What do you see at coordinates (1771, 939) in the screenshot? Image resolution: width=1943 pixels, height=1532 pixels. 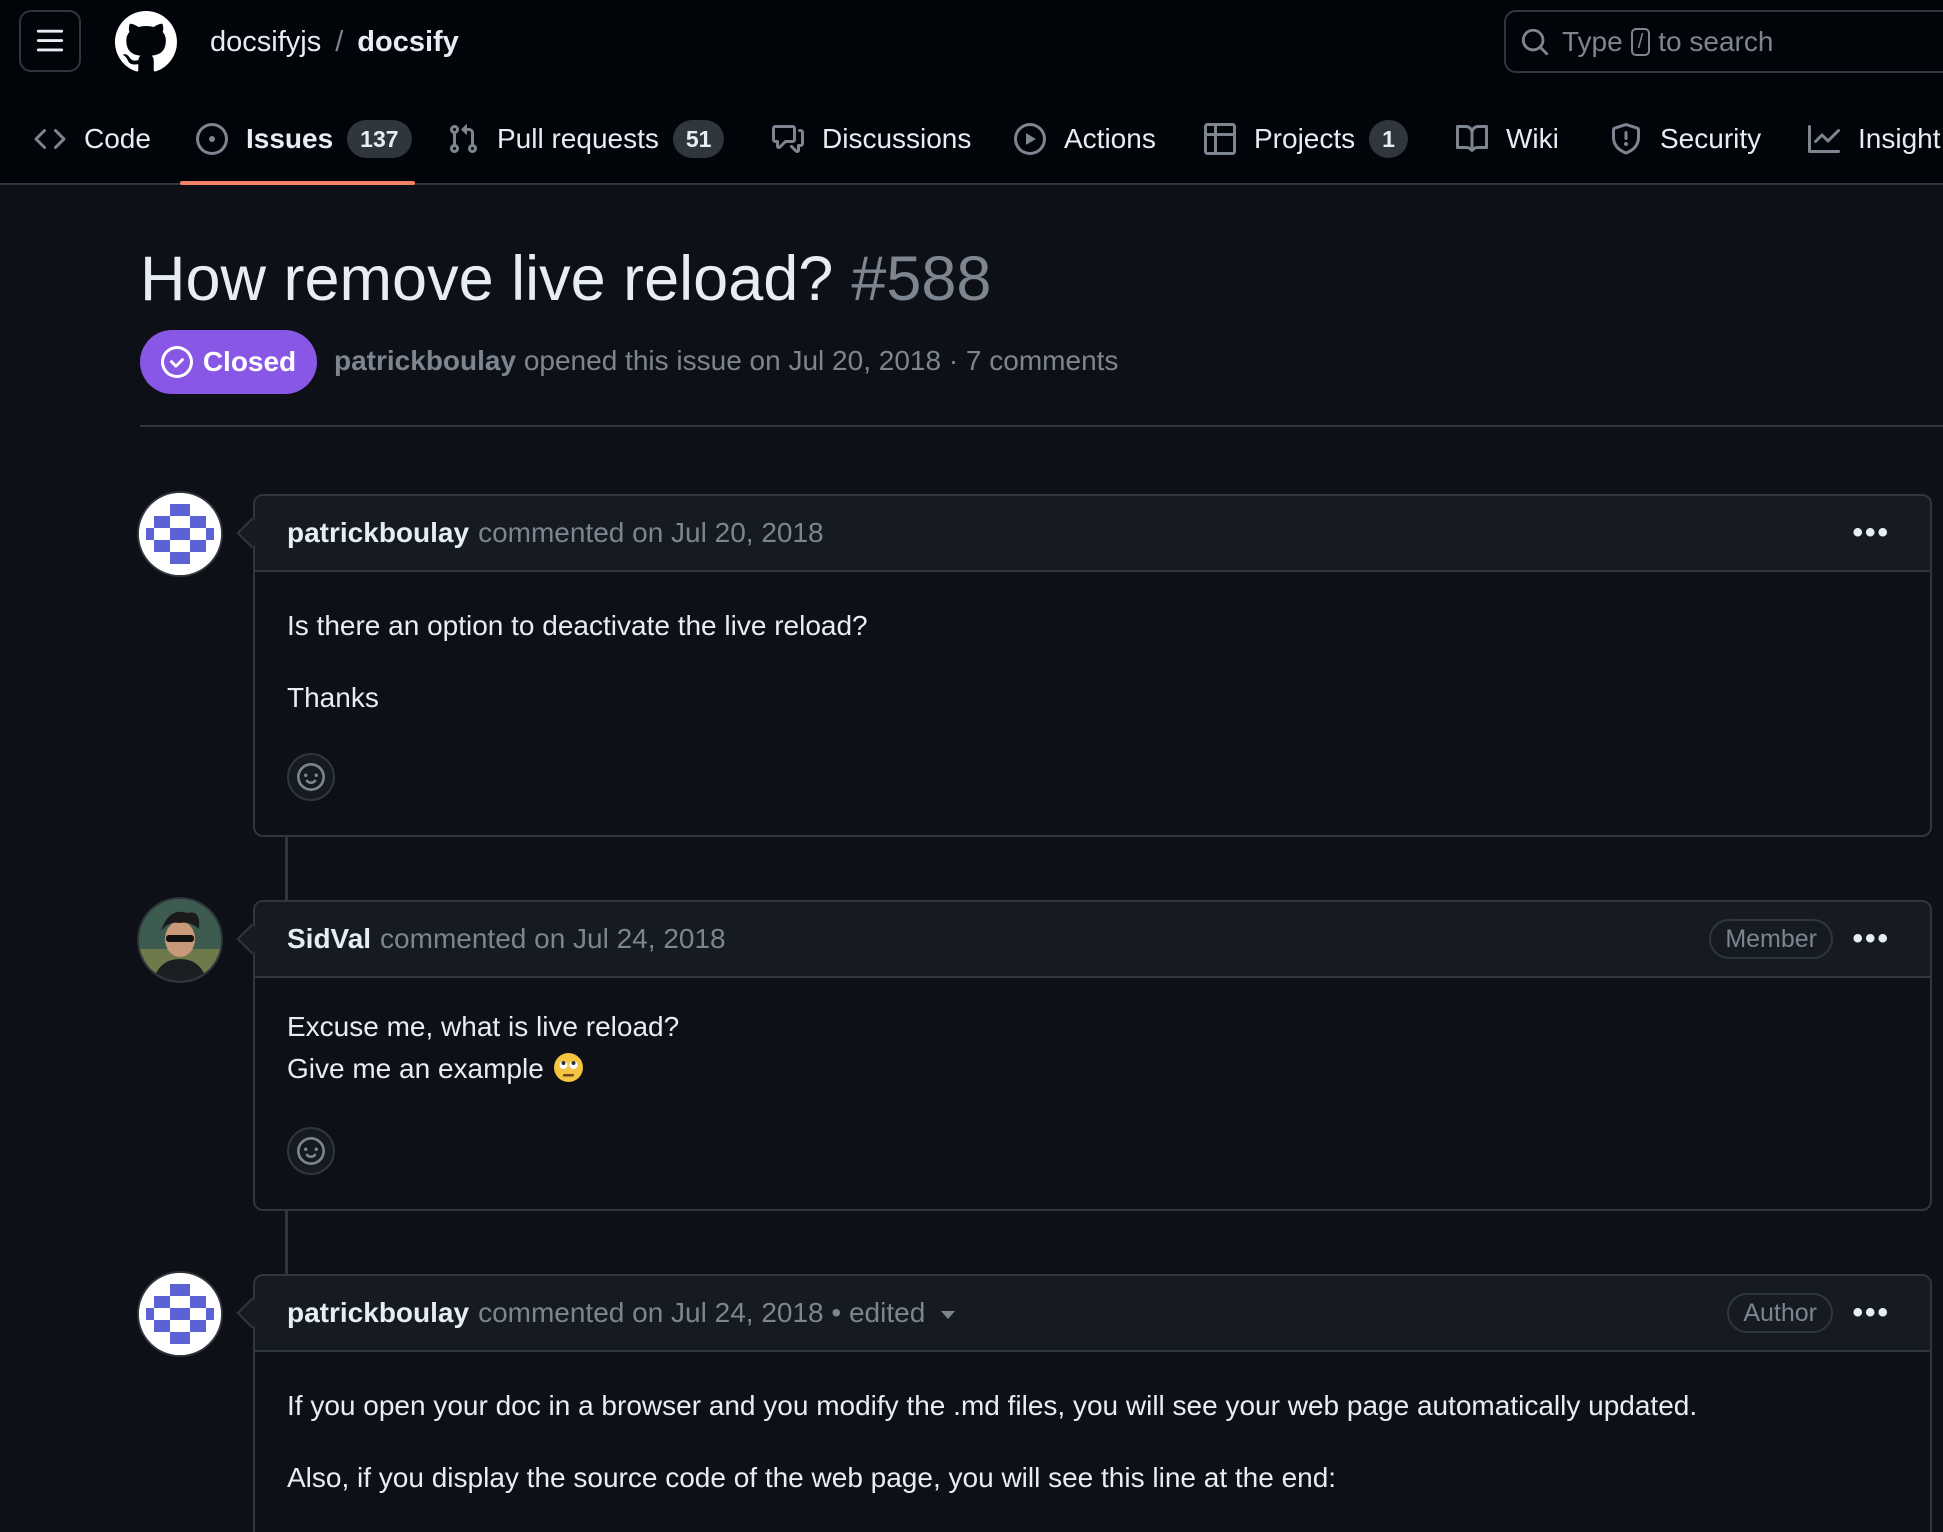 I see `member-badge: Member` at bounding box center [1771, 939].